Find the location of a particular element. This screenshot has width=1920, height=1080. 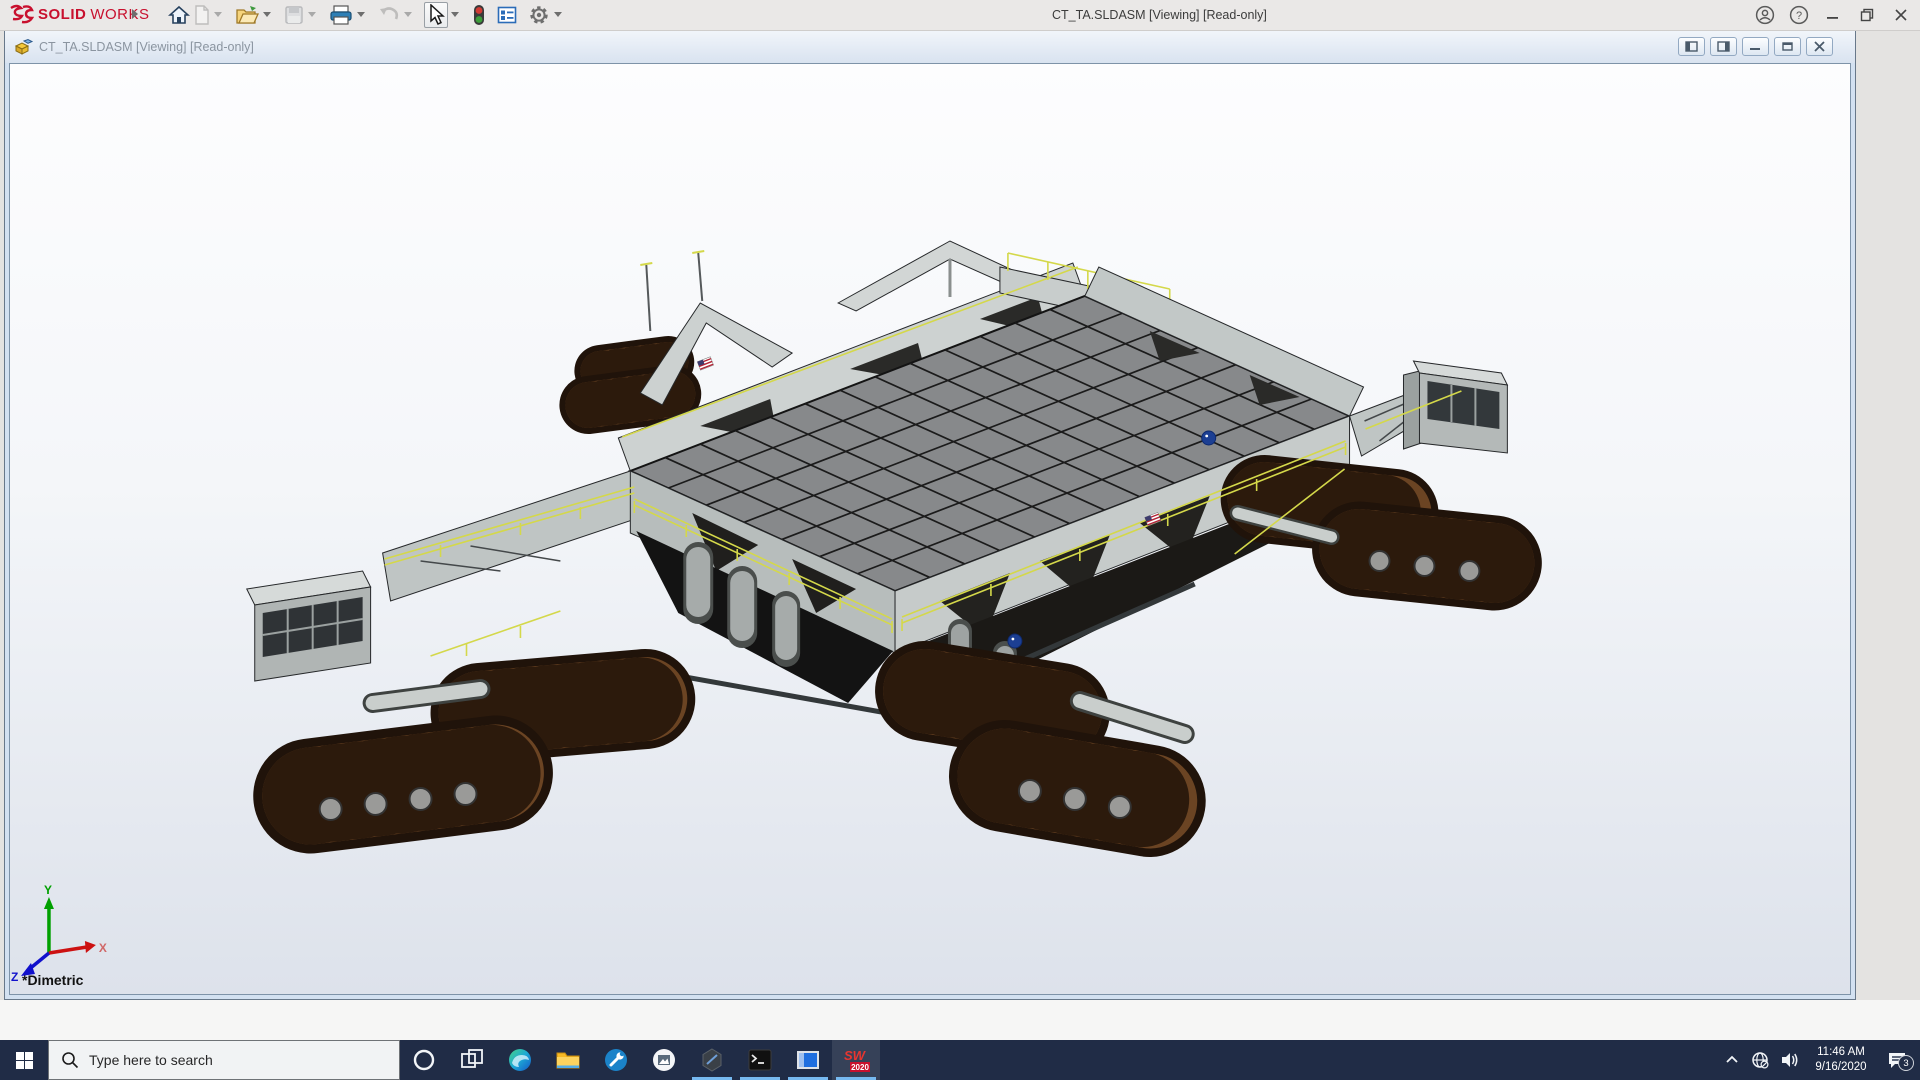

doc-restore-button is located at coordinates (1787, 46).